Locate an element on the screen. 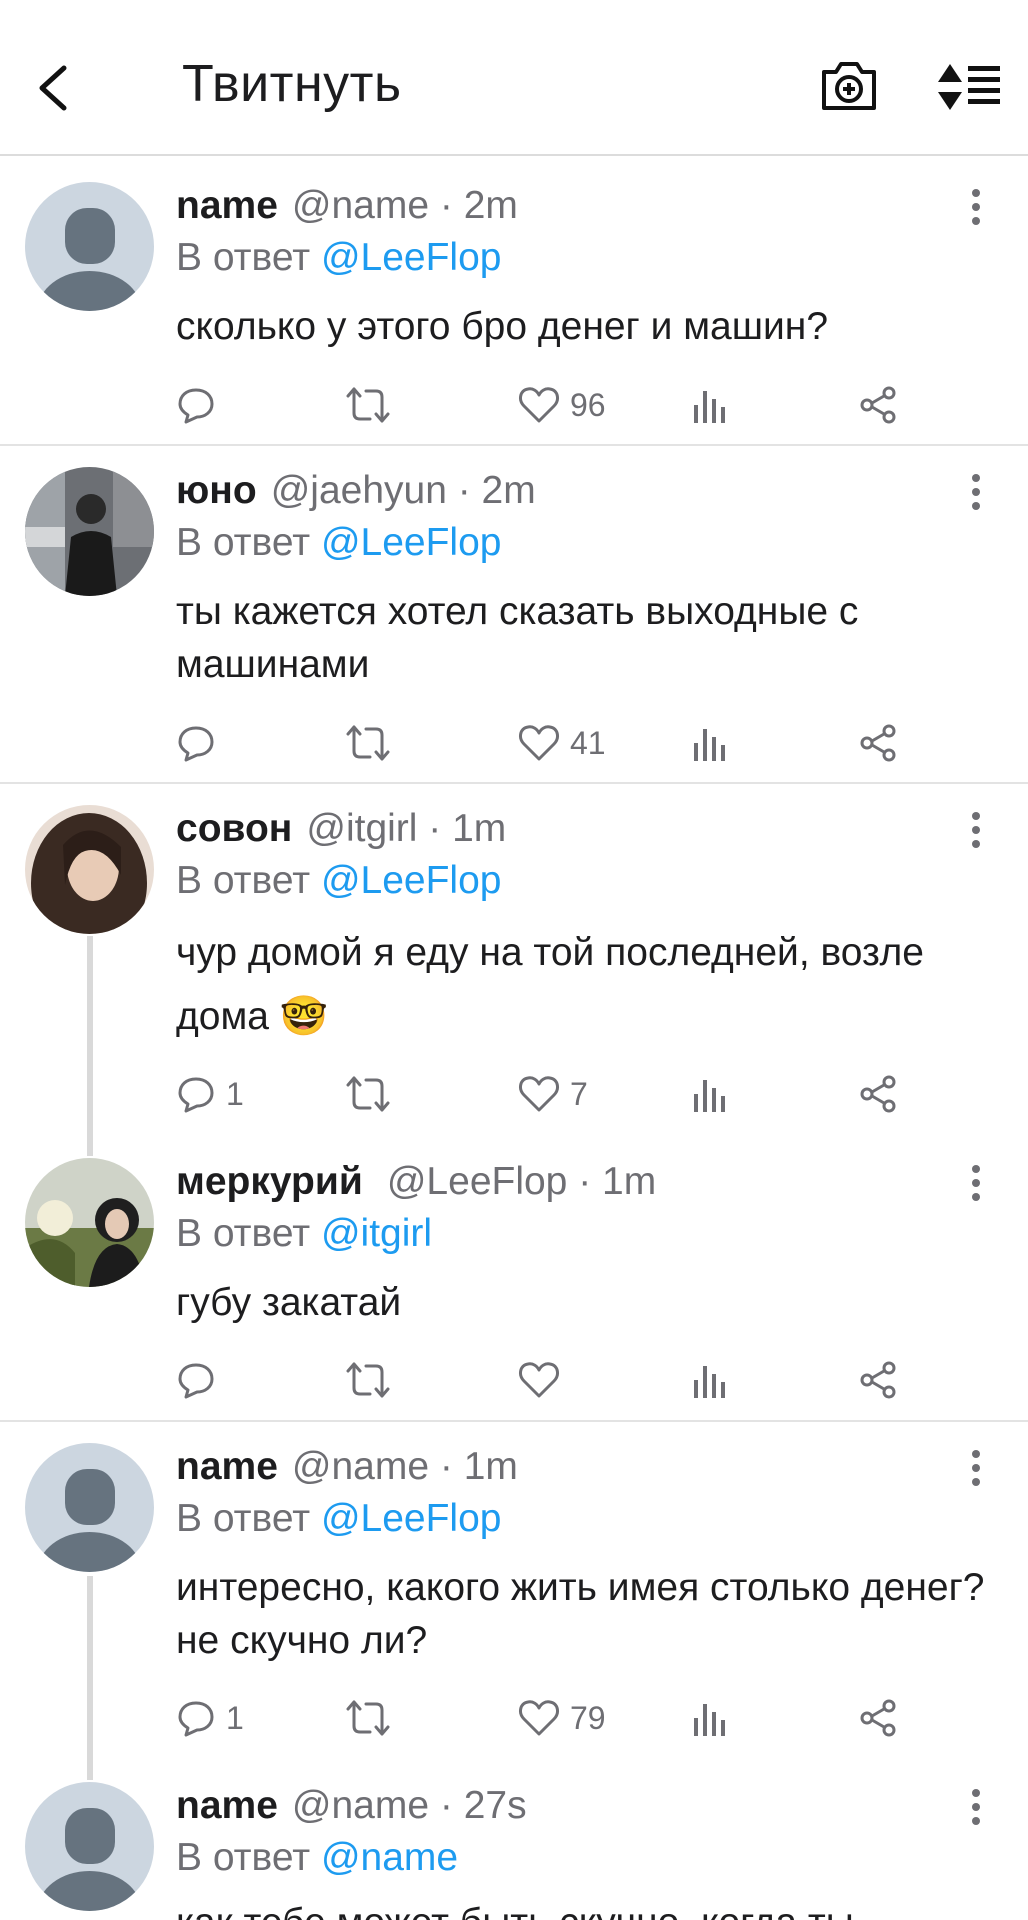  like-button is located at coordinates (544, 1380).